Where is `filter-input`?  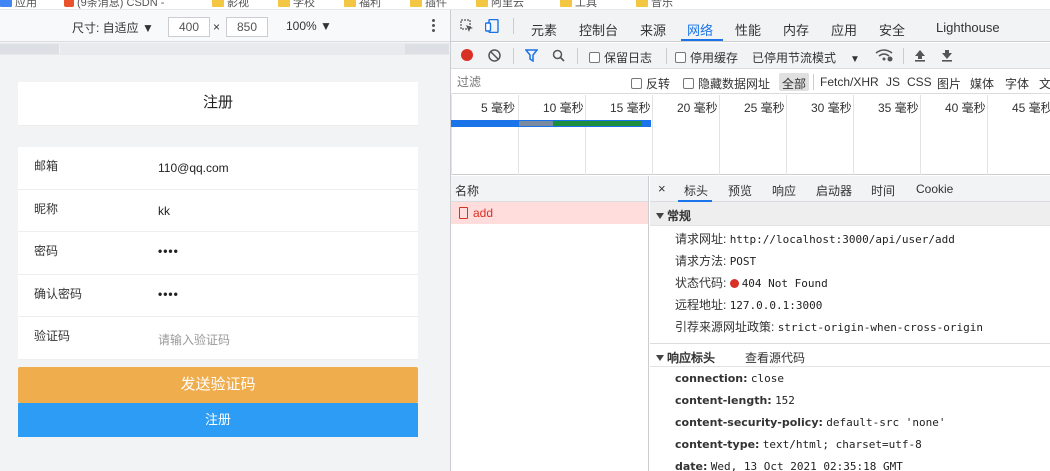
filter-input is located at coordinates (537, 82).